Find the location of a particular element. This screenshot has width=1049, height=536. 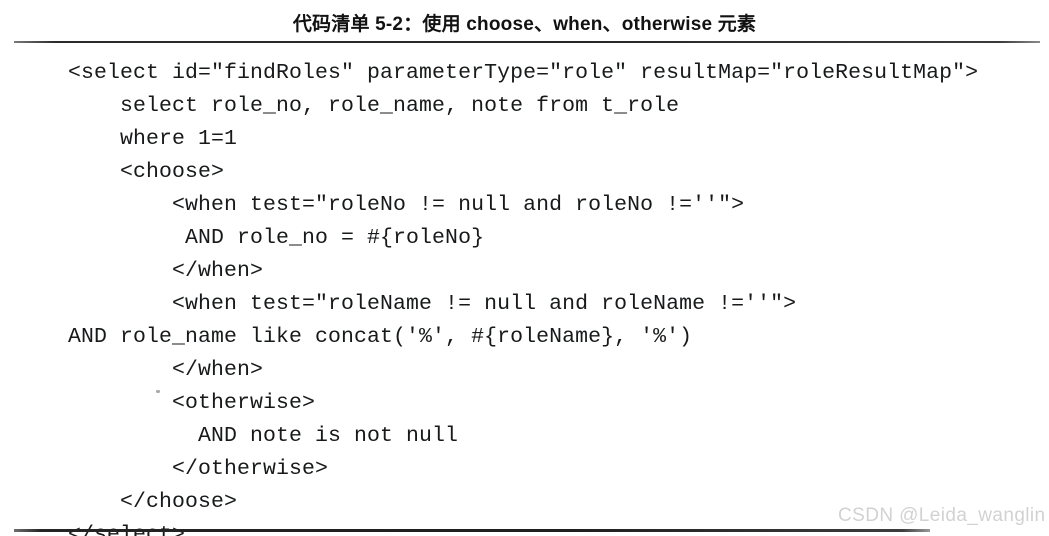

csdn-watermark: CSDN @Leida_wanglin is located at coordinates (942, 515).